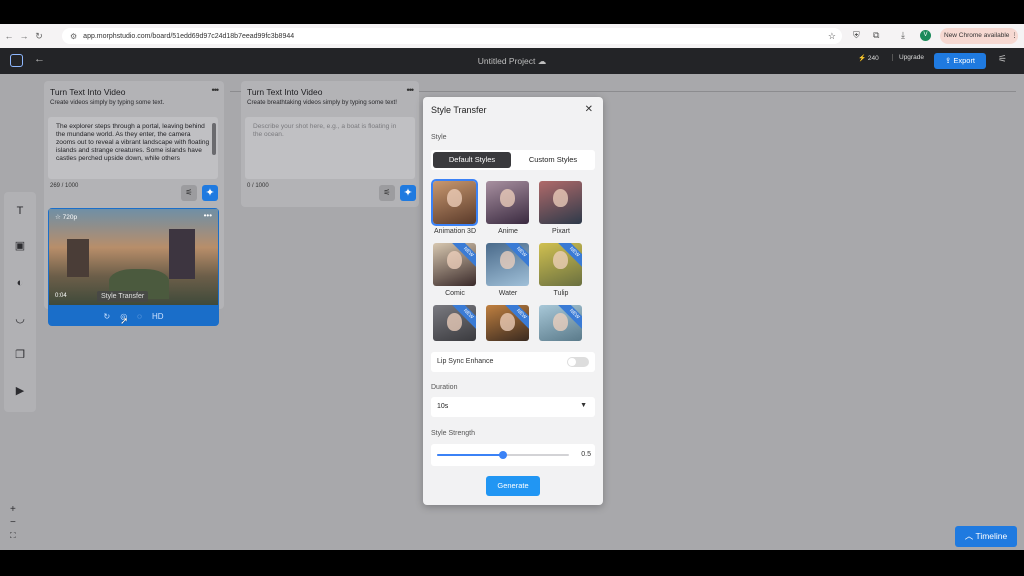 Image resolution: width=1024 pixels, height=576 pixels. I want to click on credits-count: 240, so click(873, 58).